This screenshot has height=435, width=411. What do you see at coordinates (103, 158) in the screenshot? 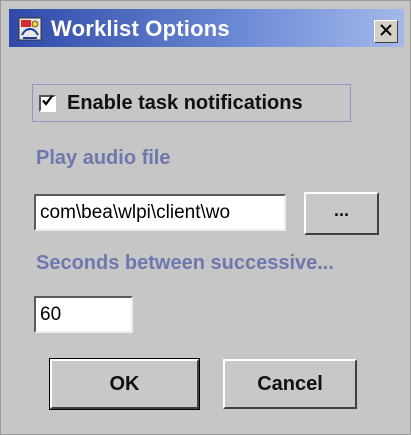
I see `play-audio-label: Play audio file` at bounding box center [103, 158].